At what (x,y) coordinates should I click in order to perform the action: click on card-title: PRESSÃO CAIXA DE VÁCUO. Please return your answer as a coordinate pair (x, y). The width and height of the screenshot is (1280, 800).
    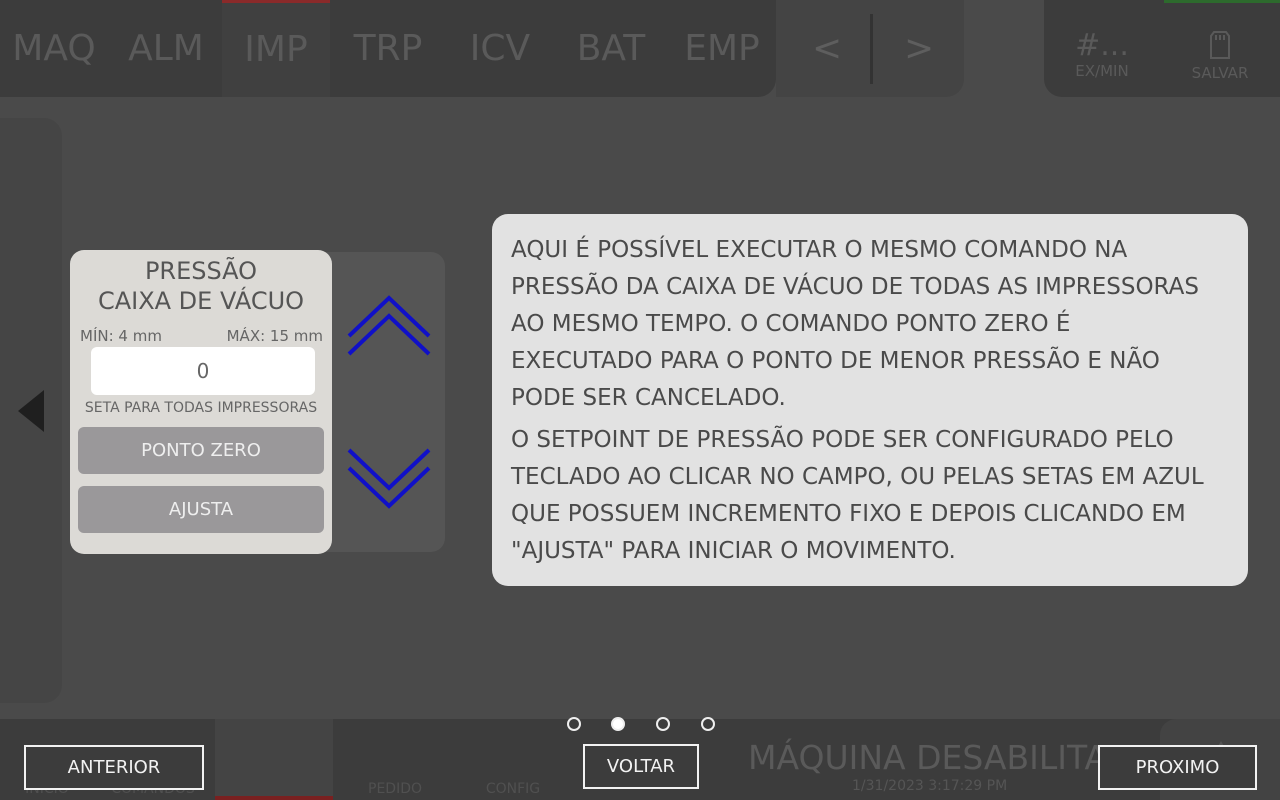
    Looking at the image, I should click on (201, 286).